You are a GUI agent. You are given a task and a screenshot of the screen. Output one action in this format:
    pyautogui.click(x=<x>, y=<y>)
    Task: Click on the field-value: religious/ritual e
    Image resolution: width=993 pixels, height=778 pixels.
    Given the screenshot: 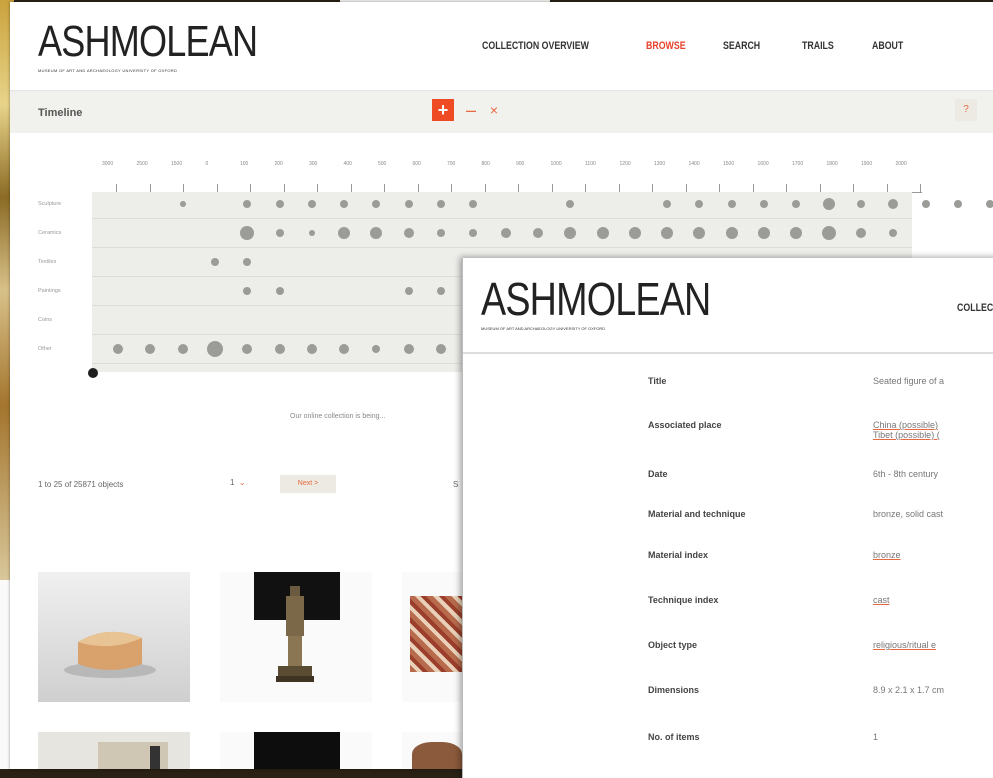 What is the action you would take?
    pyautogui.click(x=904, y=645)
    